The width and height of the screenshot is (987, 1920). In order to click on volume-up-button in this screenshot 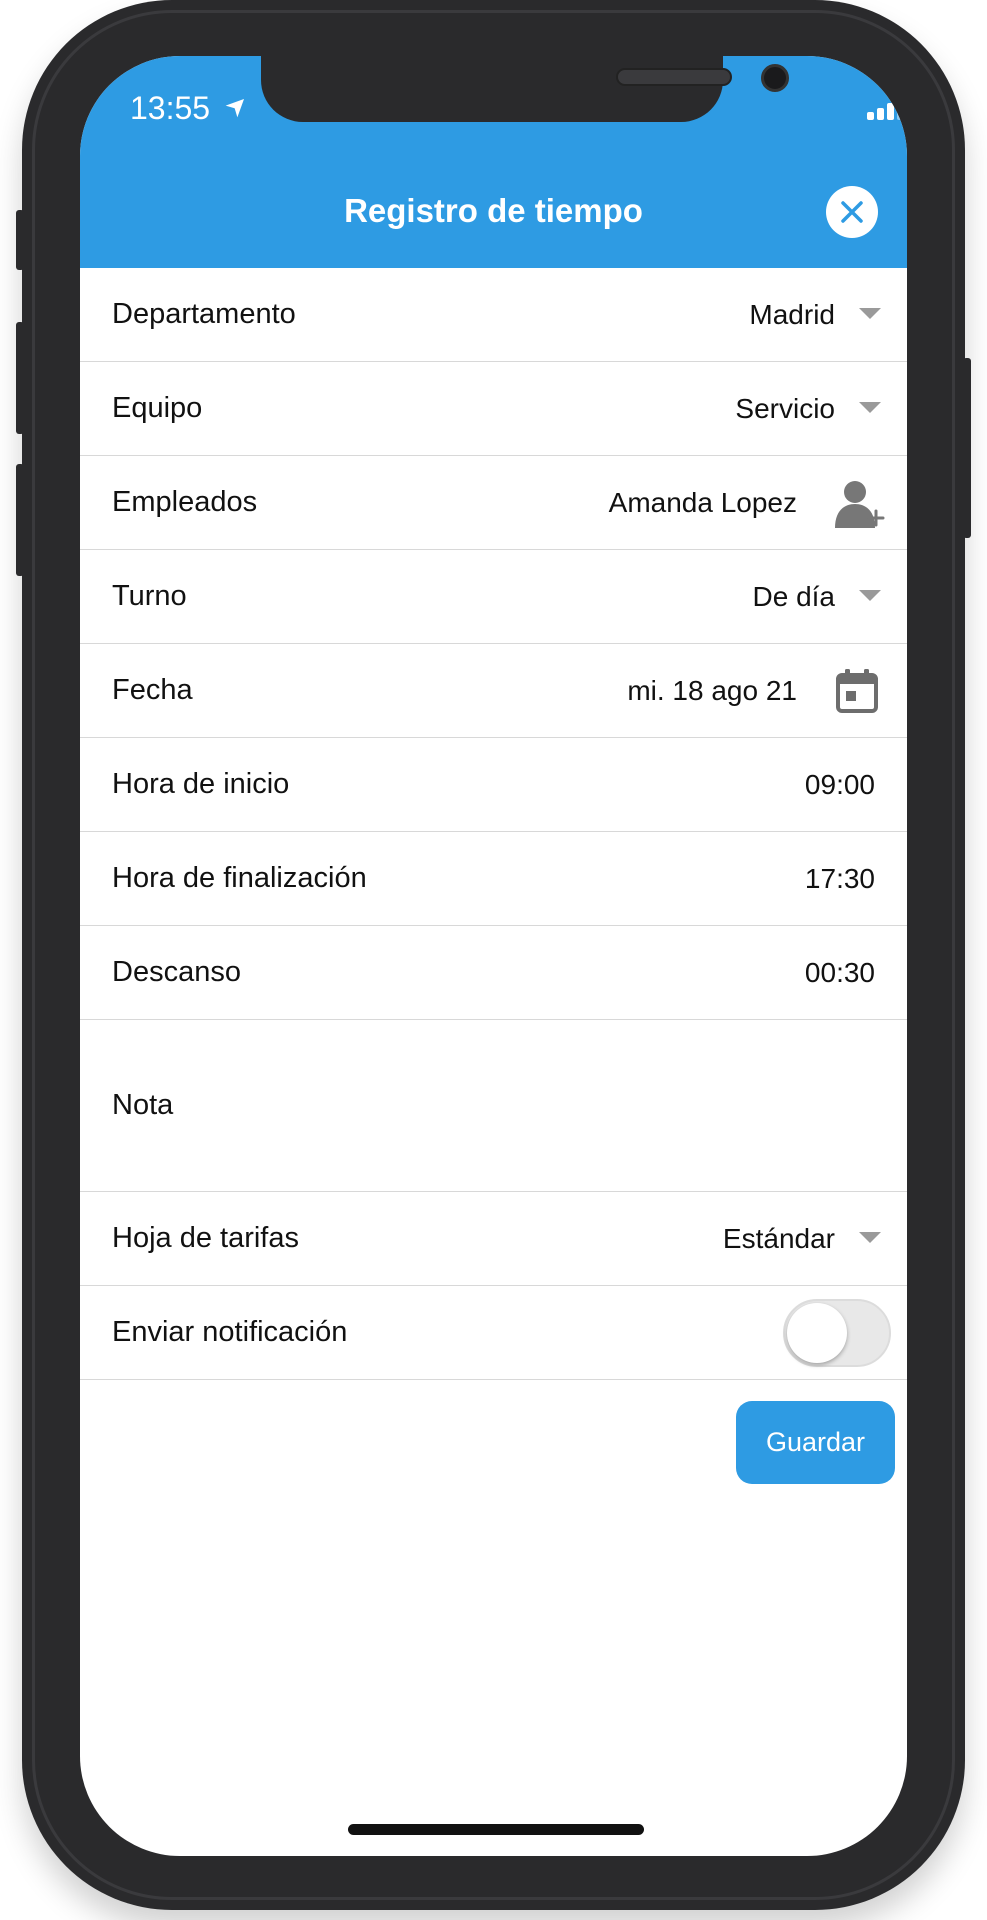, I will do `click(20, 378)`.